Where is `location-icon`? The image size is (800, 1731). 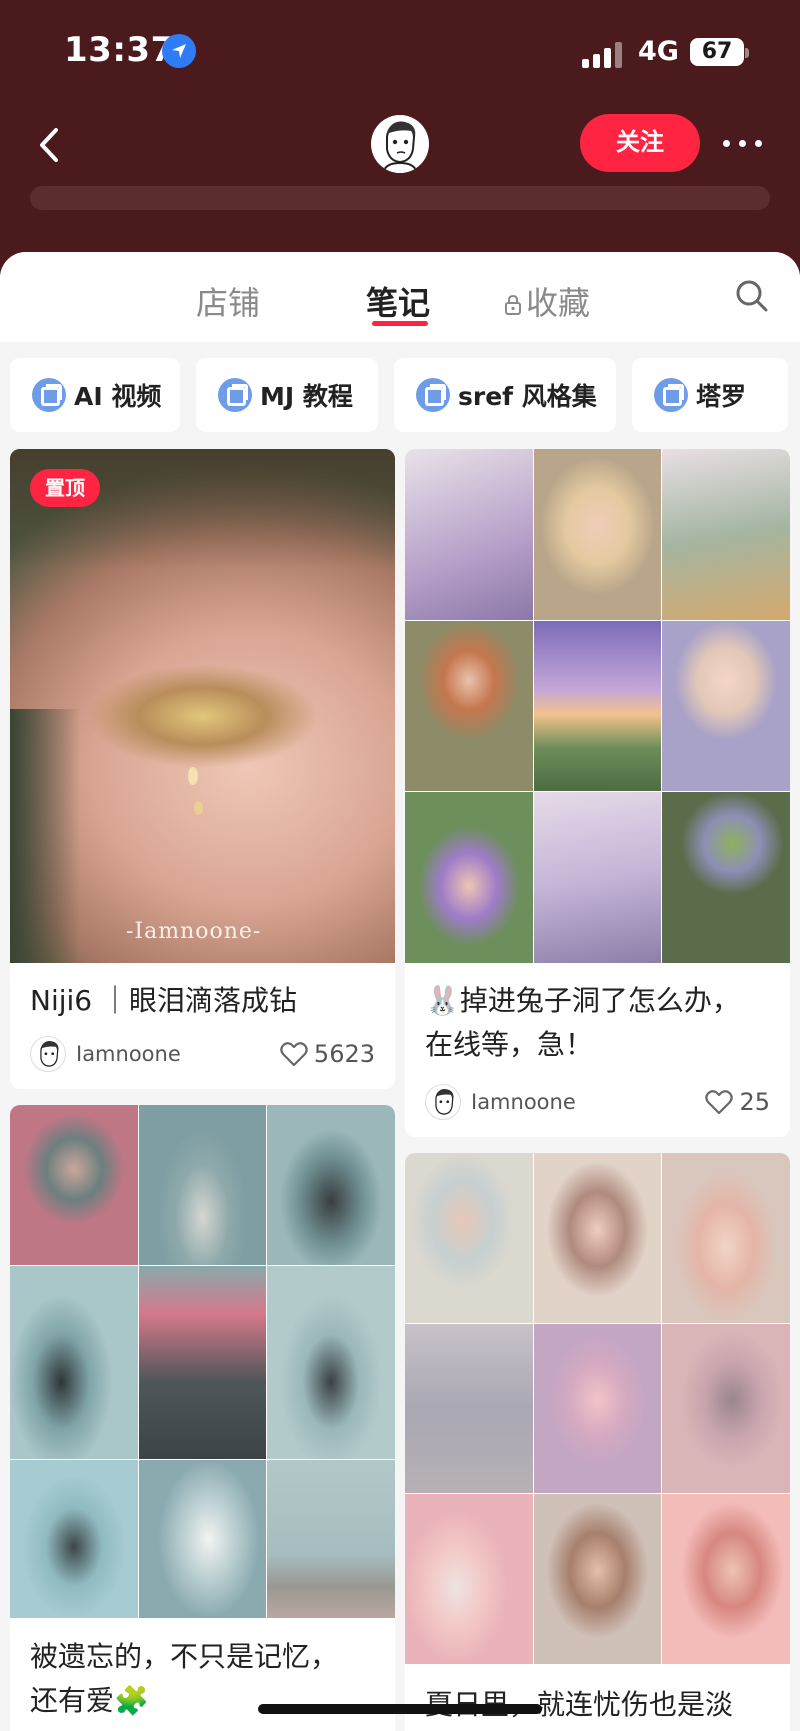
location-icon is located at coordinates (179, 51).